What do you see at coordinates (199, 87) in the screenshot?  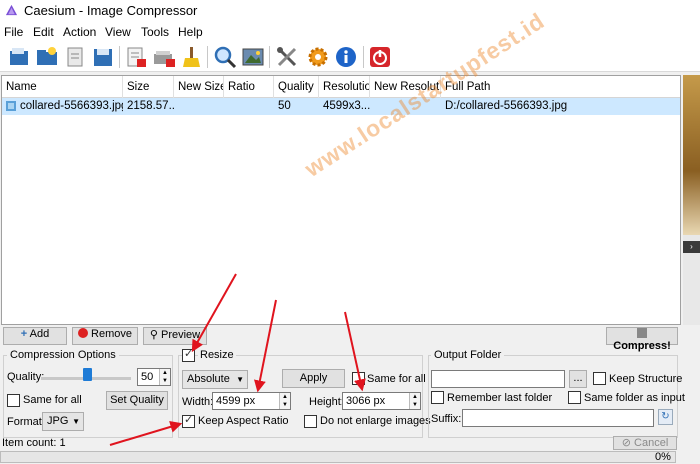 I see `column-new-size: New Size` at bounding box center [199, 87].